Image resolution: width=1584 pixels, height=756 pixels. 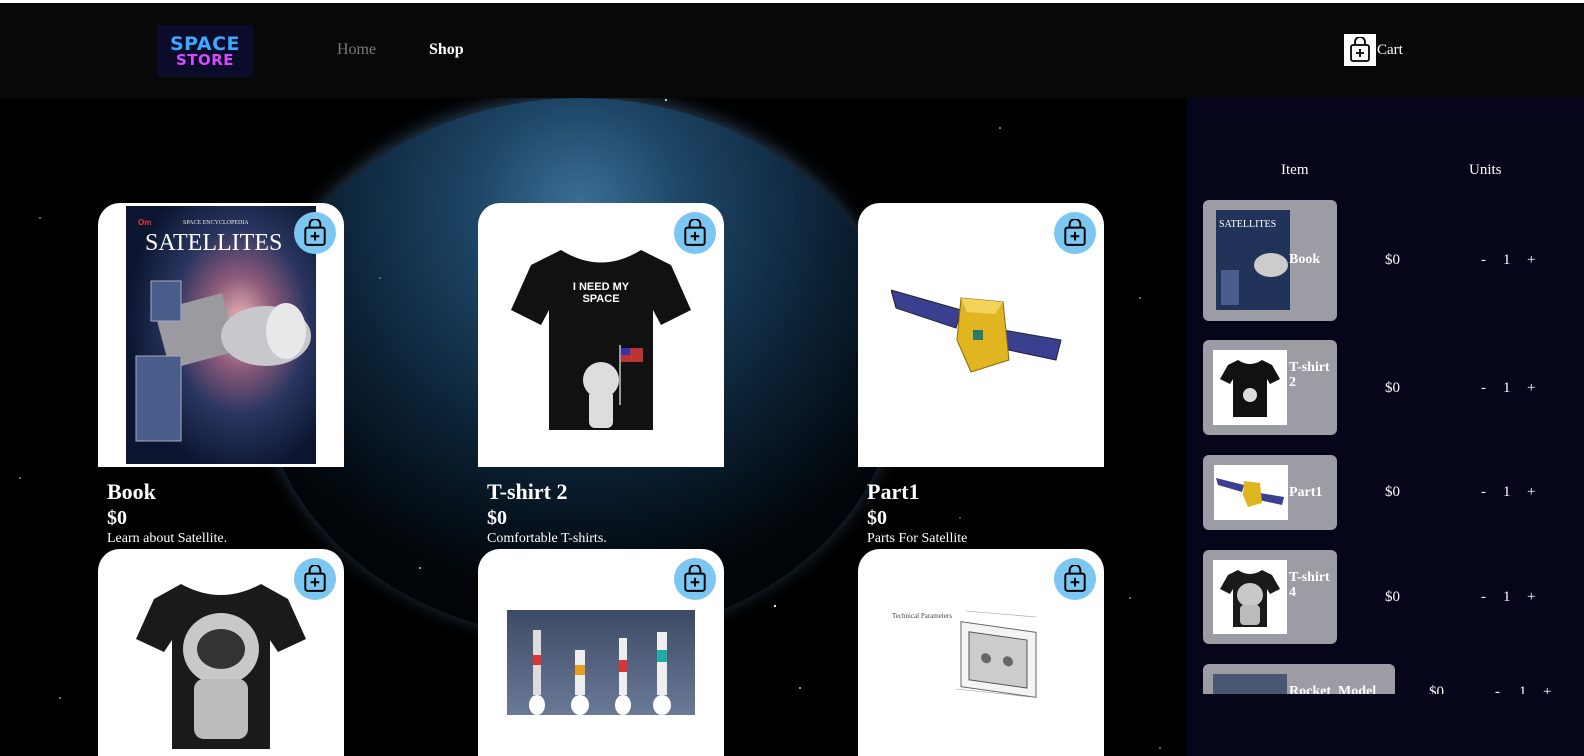 I want to click on nav-home-link: Home, so click(x=356, y=50).